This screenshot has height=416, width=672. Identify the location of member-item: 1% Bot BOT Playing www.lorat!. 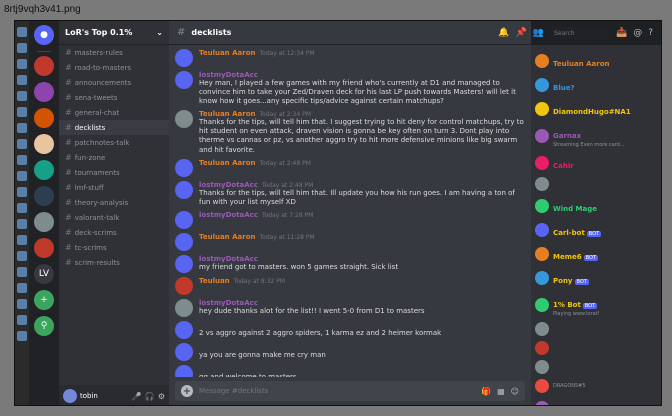
(597, 304).